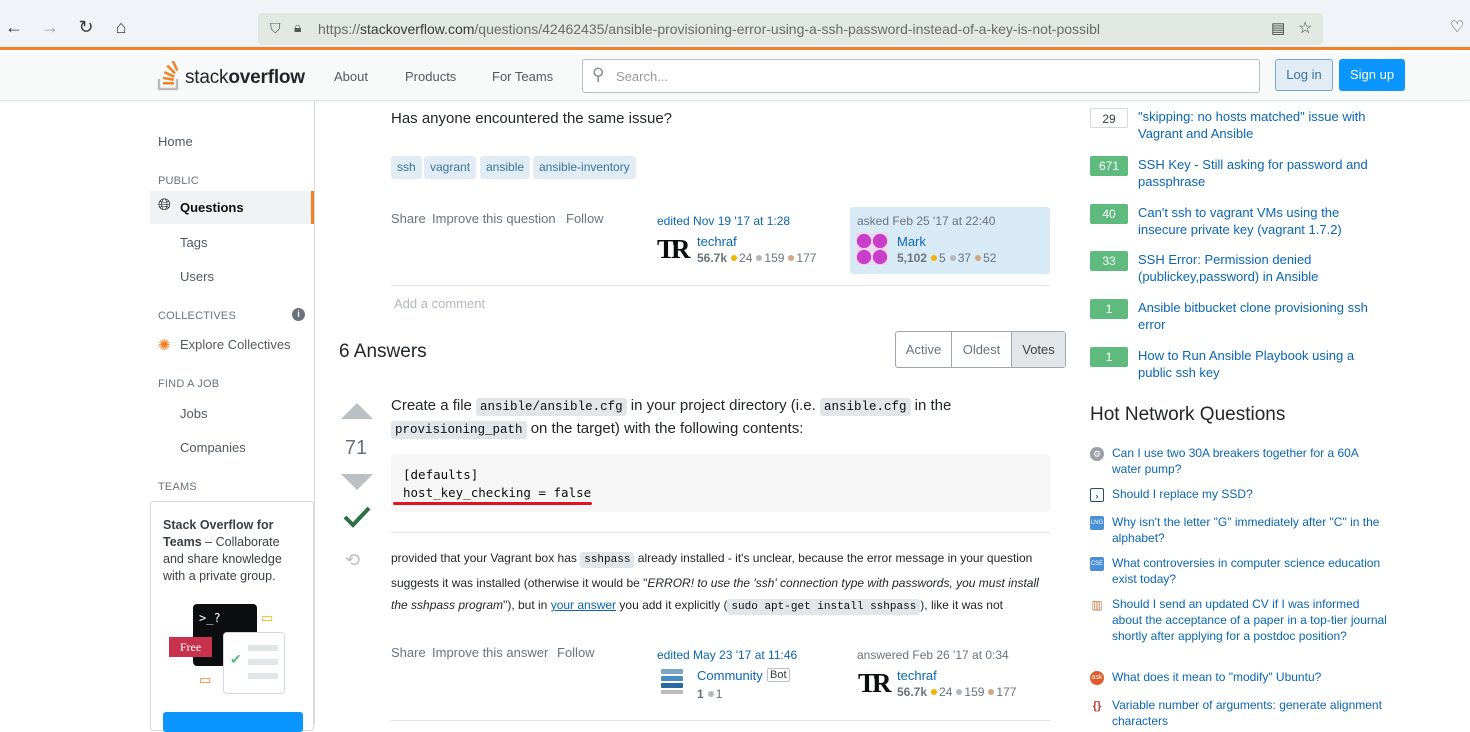  I want to click on nav-products: Products, so click(430, 76).